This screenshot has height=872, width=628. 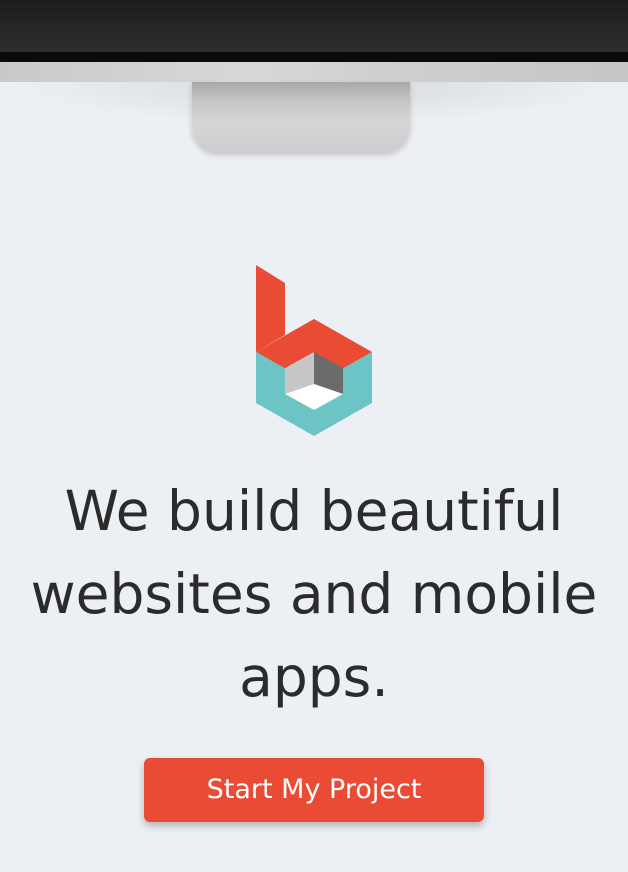 I want to click on b-cube-logo-icon, so click(x=314, y=350).